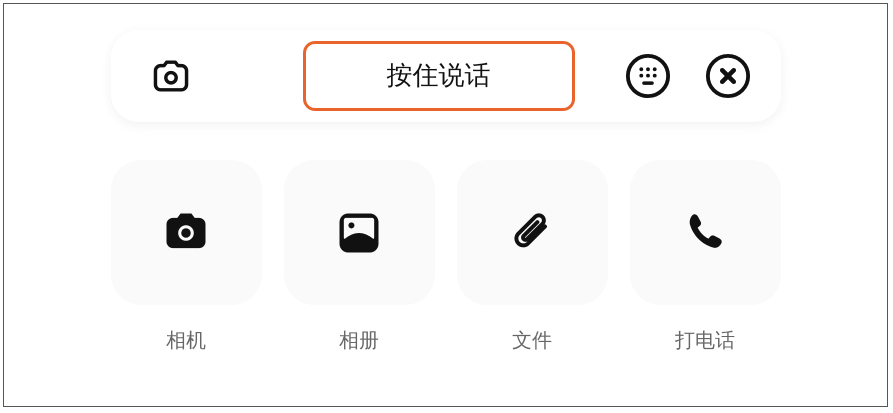  What do you see at coordinates (705, 340) in the screenshot?
I see `action-label: 打电话` at bounding box center [705, 340].